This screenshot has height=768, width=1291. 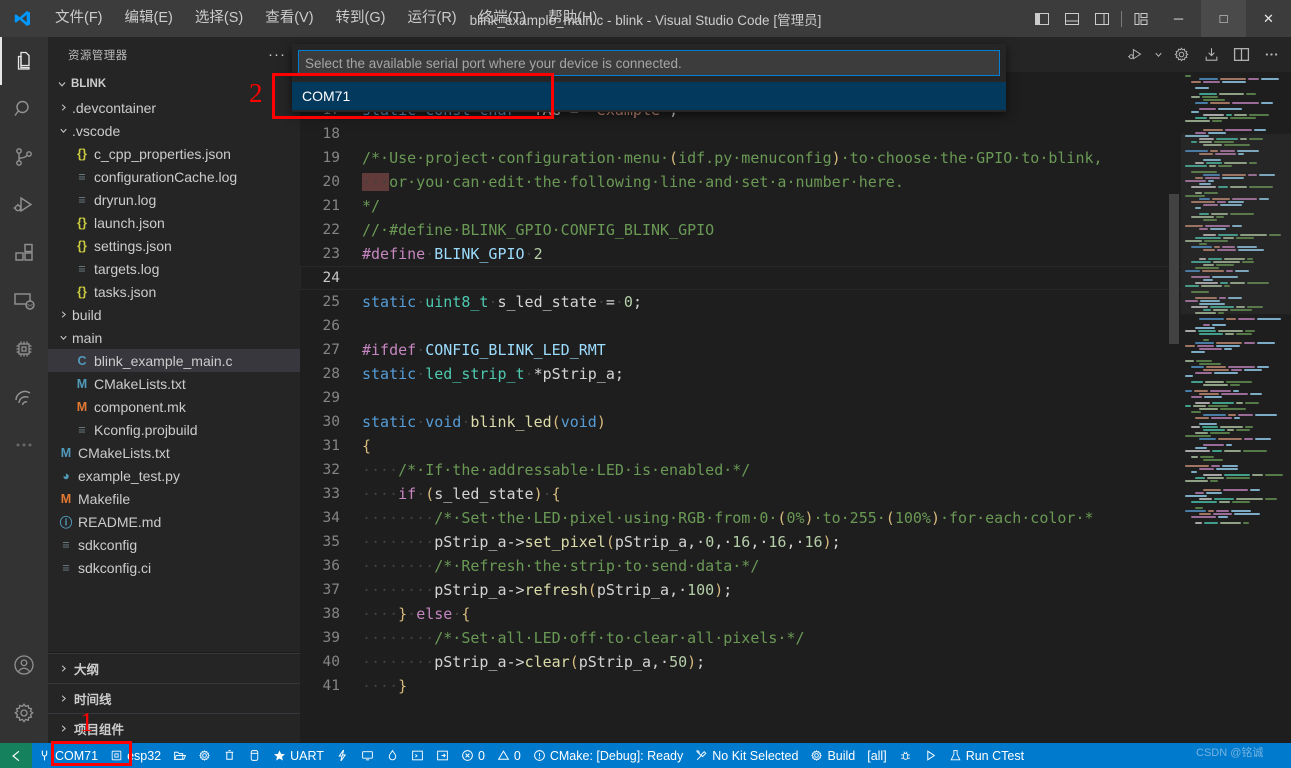 What do you see at coordinates (179, 755) in the screenshot?
I see `status-bar-item-open-folder` at bounding box center [179, 755].